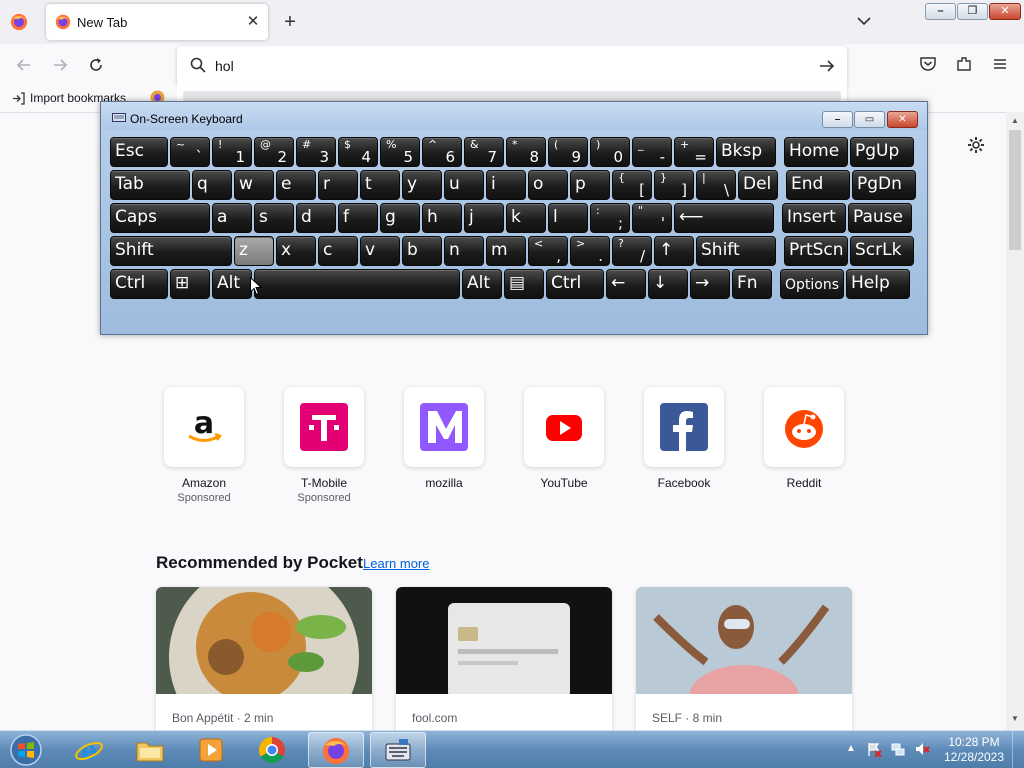 This screenshot has width=1024, height=768. Describe the element at coordinates (296, 251) in the screenshot. I see `key-x: x` at that location.